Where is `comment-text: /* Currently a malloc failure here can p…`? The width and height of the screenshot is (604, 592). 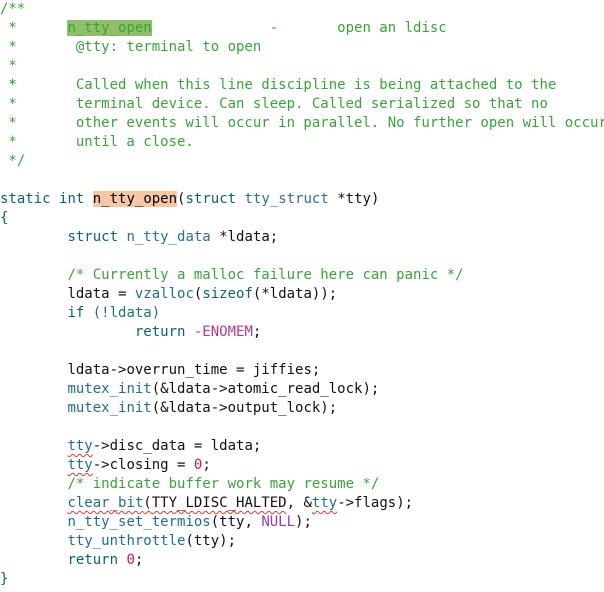 comment-text: /* Currently a malloc failure here can p… is located at coordinates (265, 275).